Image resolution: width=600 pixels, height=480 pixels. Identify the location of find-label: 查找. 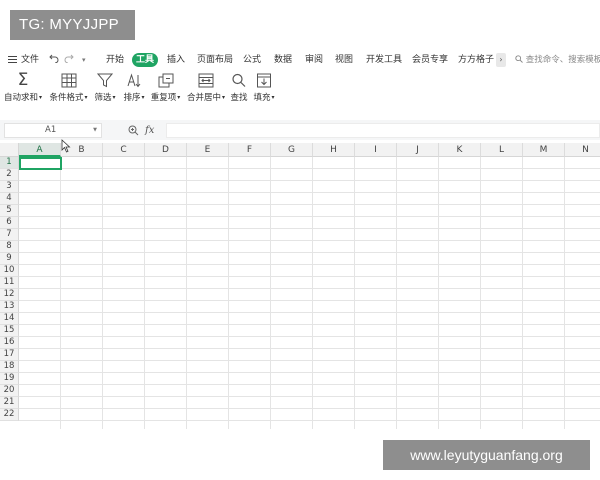
(239, 98).